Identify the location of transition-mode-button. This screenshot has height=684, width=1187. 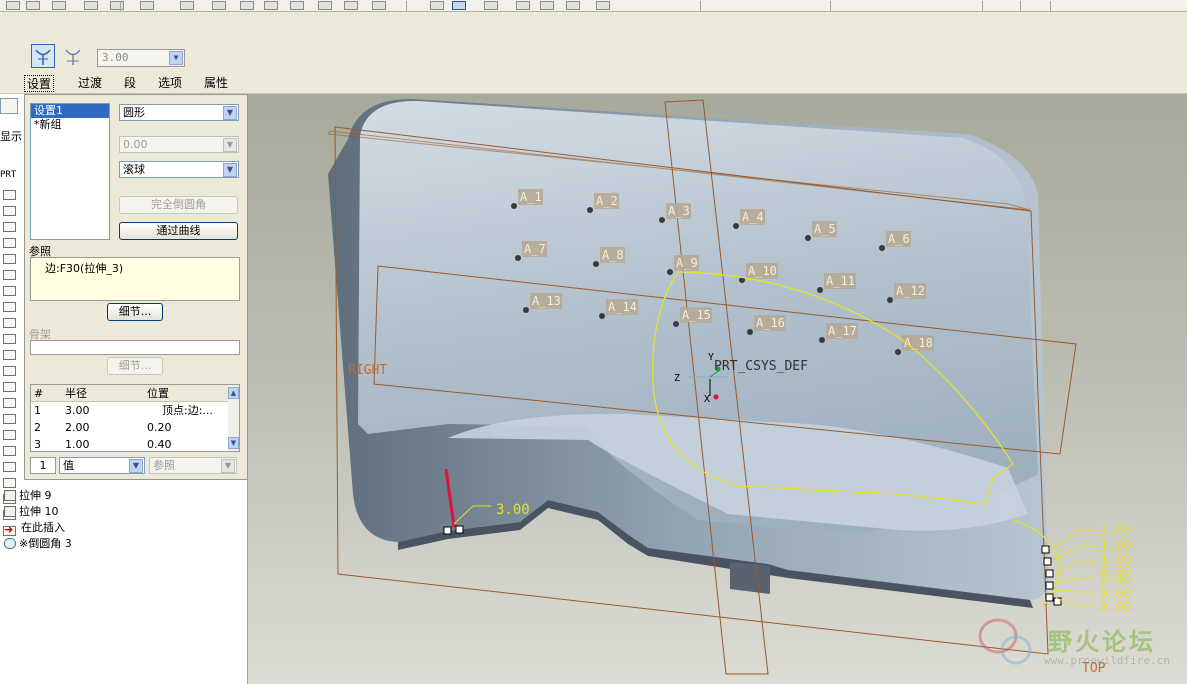
(73, 56).